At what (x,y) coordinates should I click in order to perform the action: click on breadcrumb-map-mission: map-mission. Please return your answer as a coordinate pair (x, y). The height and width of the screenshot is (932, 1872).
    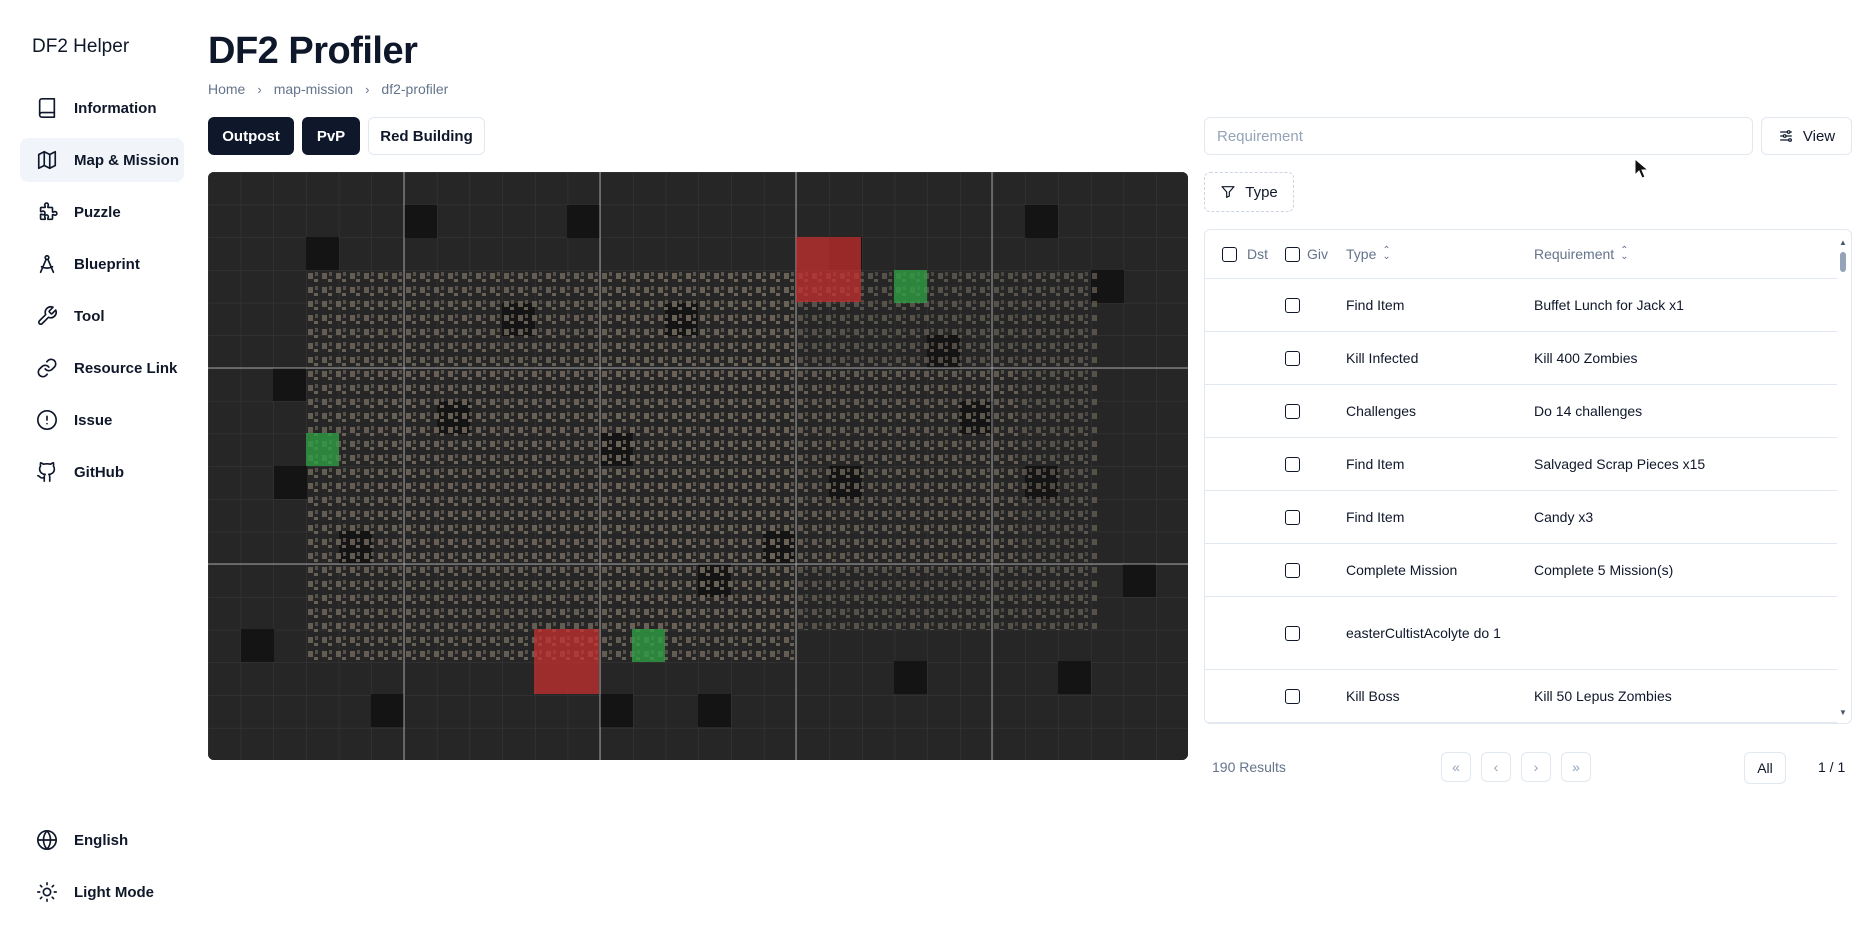
    Looking at the image, I should click on (313, 89).